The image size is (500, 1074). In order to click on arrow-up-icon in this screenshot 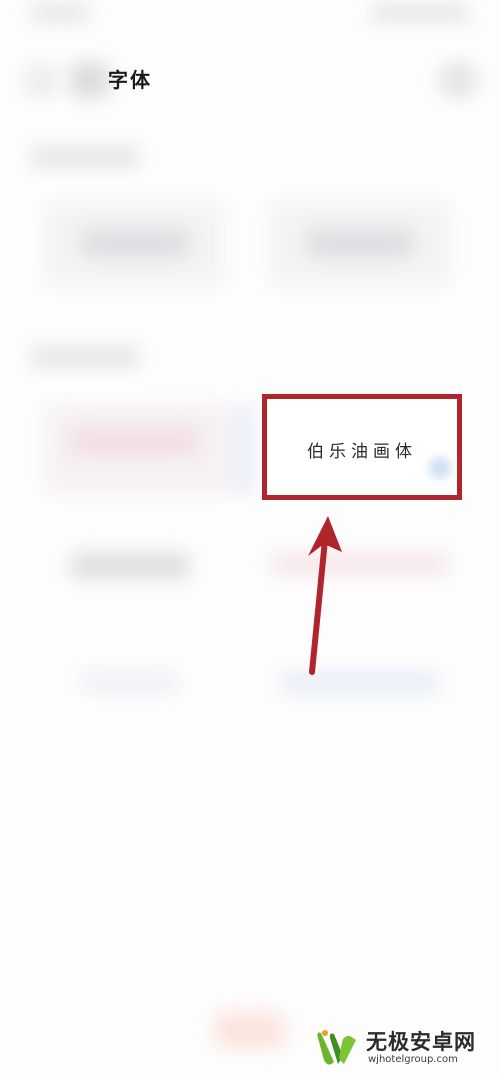, I will do `click(325, 595)`.